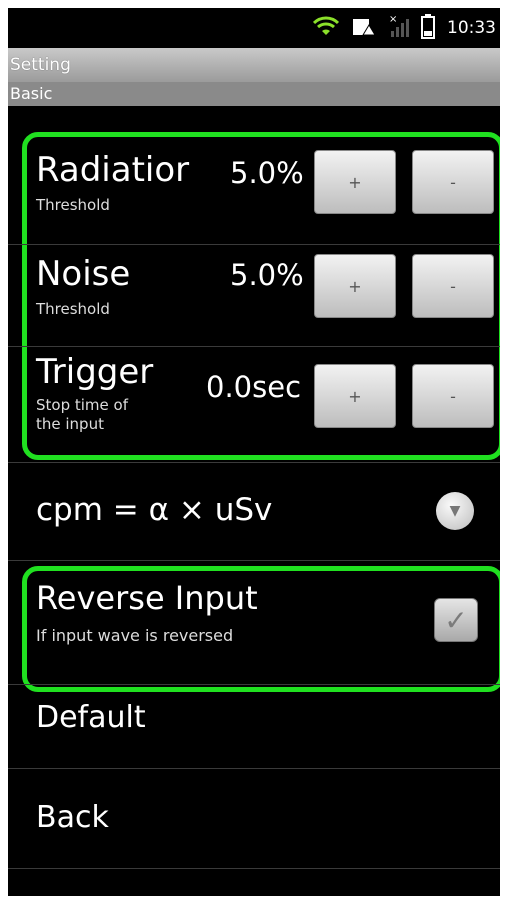 The height and width of the screenshot is (904, 506). Describe the element at coordinates (428, 28) in the screenshot. I see `battery-icon` at that location.